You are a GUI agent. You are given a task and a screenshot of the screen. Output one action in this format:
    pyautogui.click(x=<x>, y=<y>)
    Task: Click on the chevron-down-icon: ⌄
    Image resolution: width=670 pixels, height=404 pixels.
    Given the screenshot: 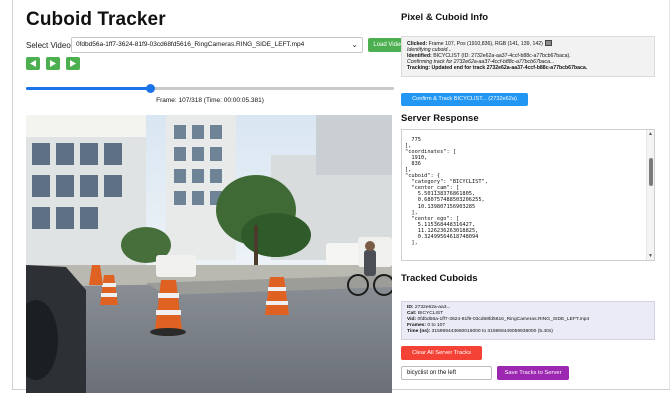 What is the action you would take?
    pyautogui.click(x=354, y=44)
    